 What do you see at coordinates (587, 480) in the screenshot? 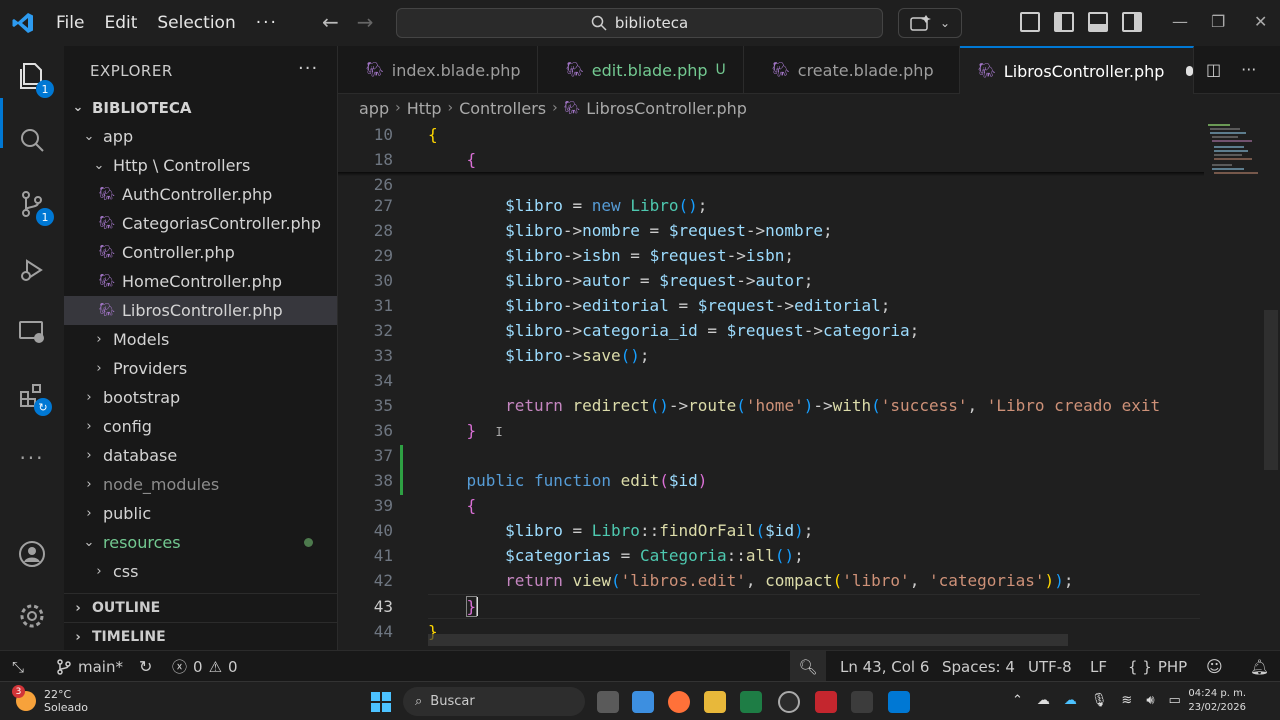
I see `code-text: public function edit($id)` at bounding box center [587, 480].